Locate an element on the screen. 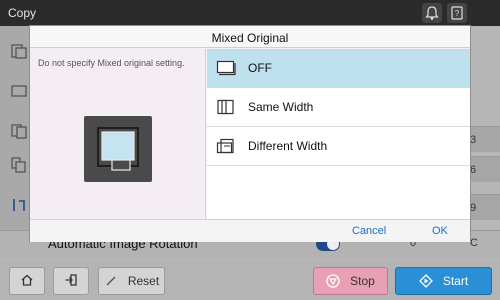 This screenshot has width=500, height=300. title-bar: Copy ? is located at coordinates (250, 13).